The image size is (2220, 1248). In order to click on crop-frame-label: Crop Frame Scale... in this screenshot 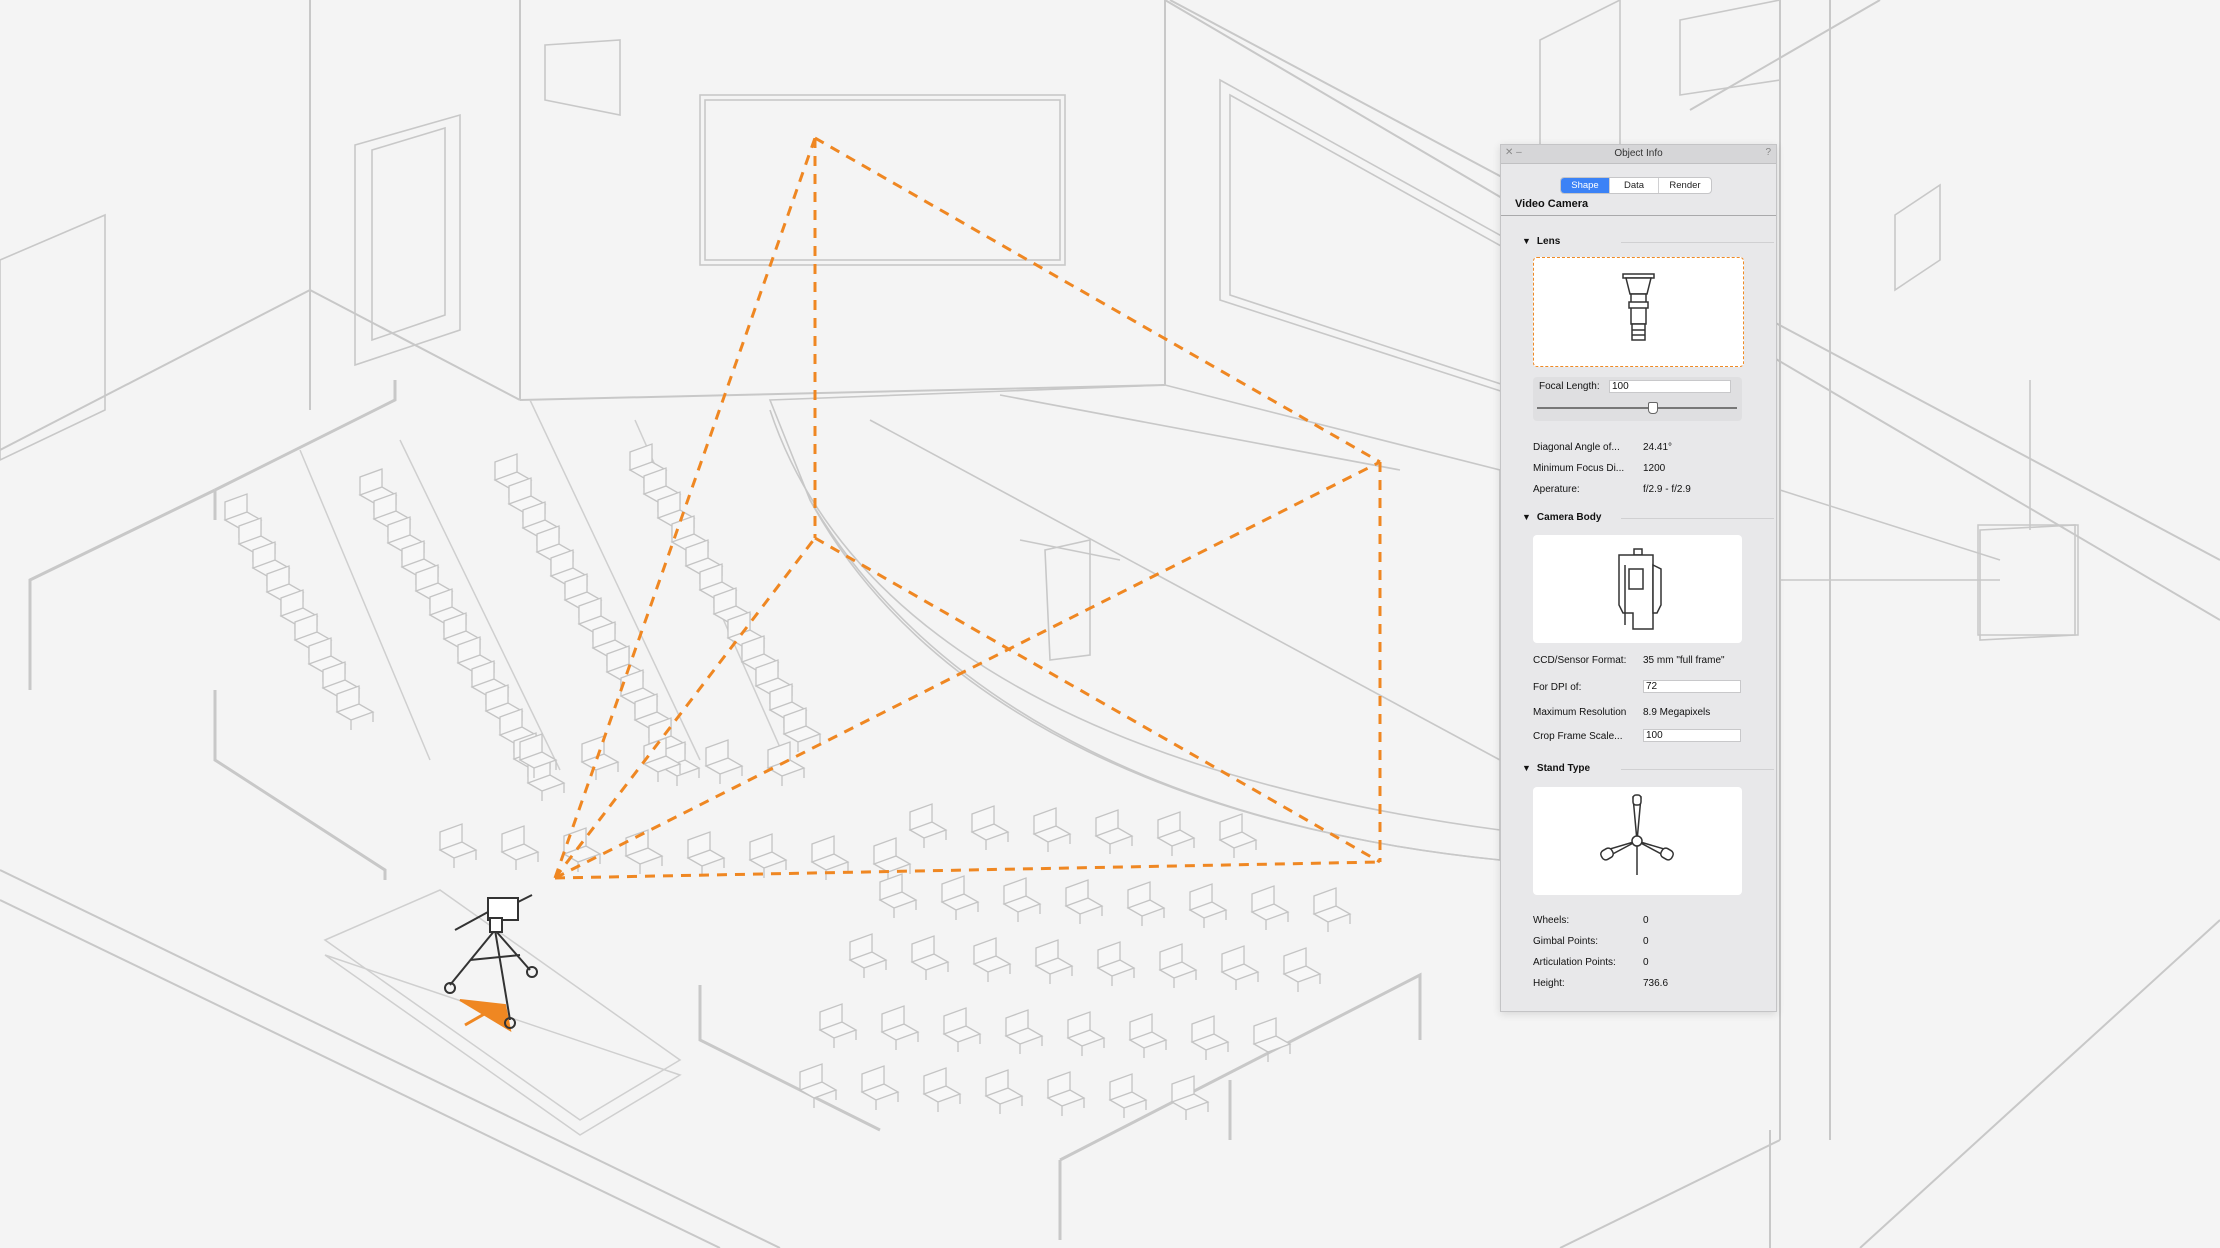, I will do `click(1578, 736)`.